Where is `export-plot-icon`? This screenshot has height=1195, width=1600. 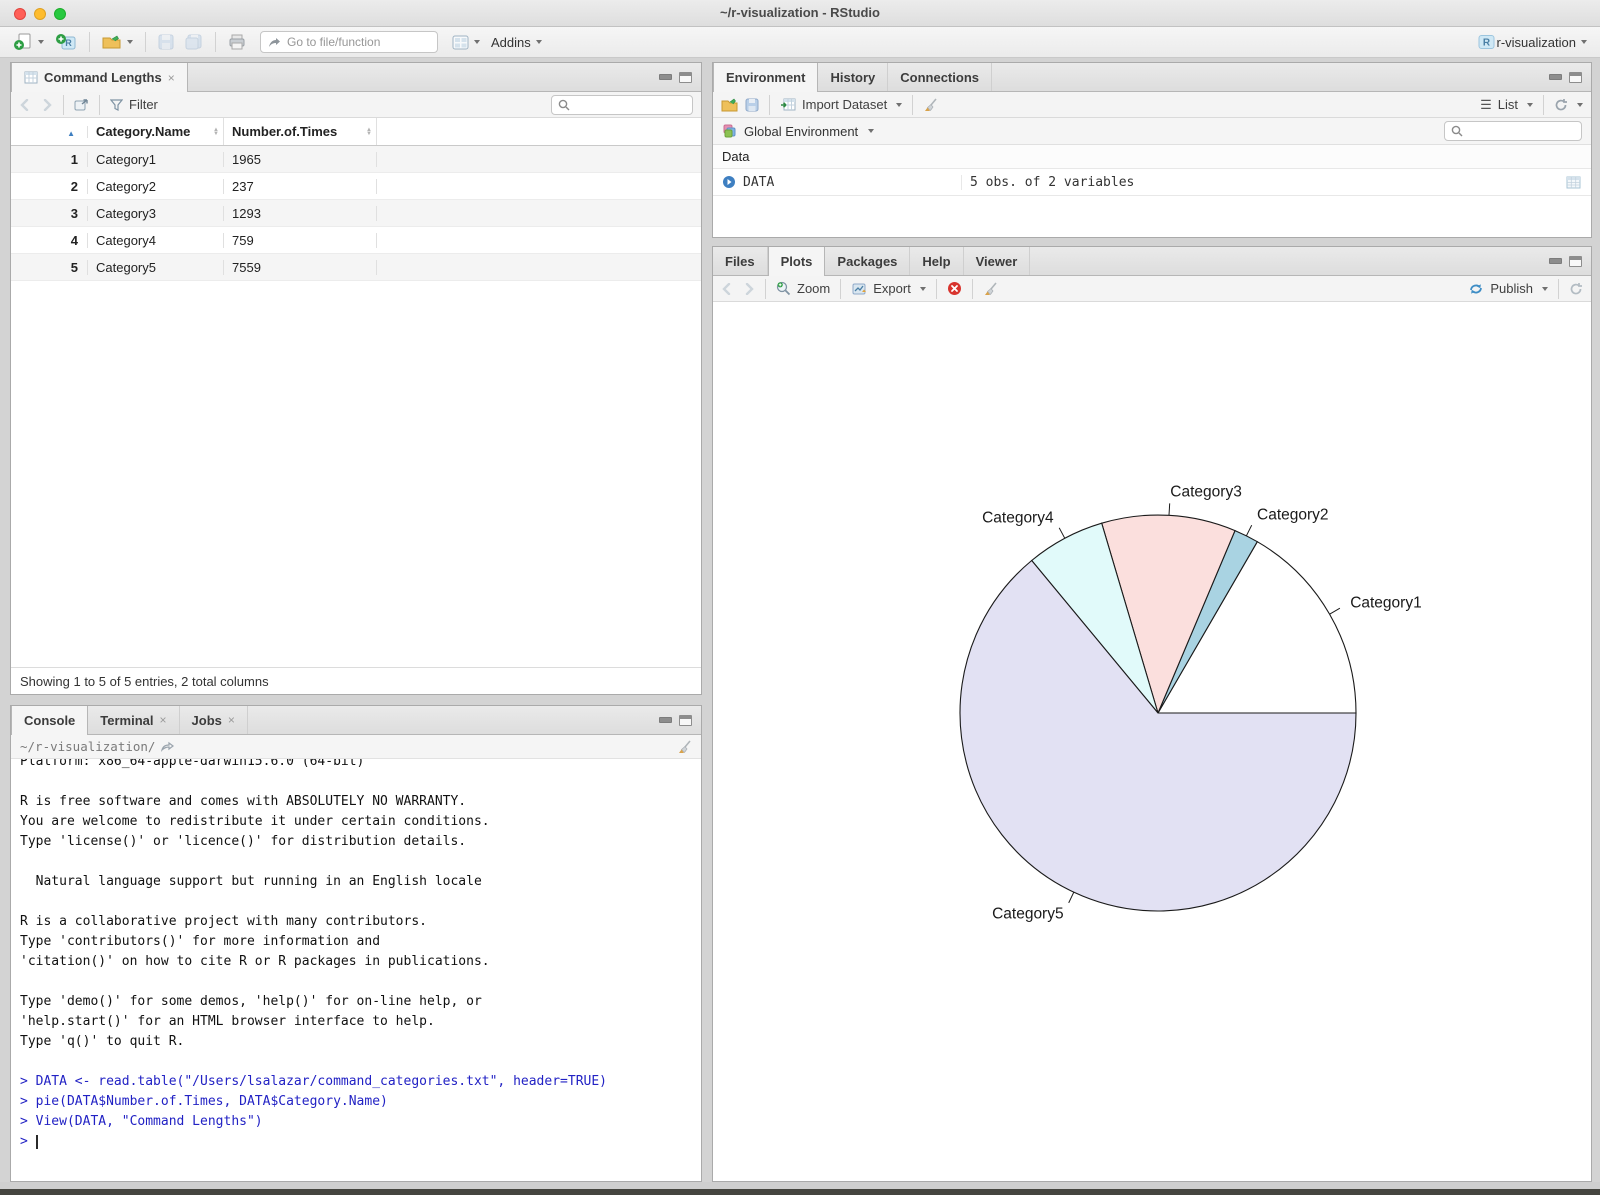 export-plot-icon is located at coordinates (859, 289).